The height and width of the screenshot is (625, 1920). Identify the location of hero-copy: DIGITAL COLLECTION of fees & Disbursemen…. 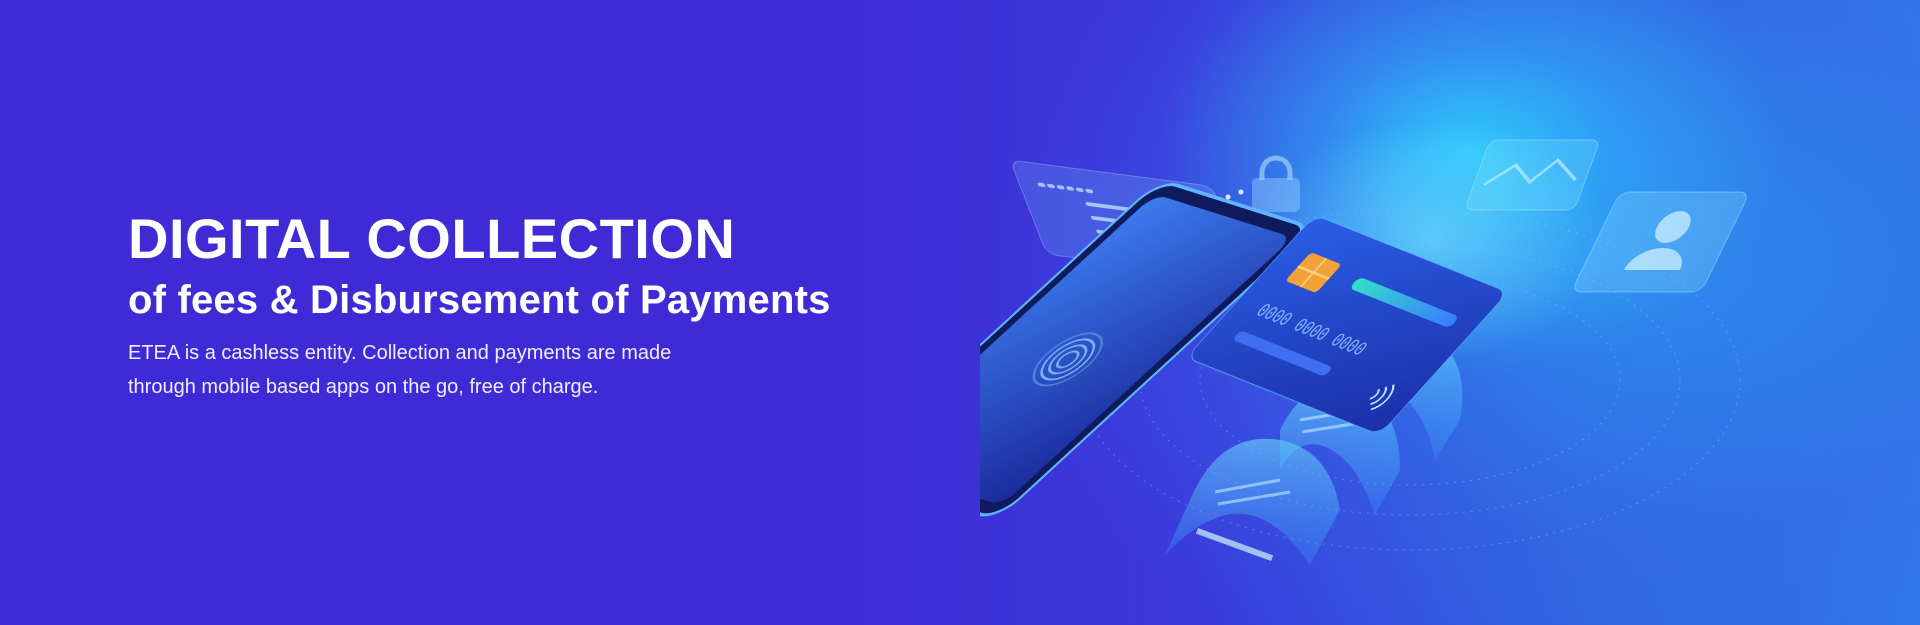
(479, 305).